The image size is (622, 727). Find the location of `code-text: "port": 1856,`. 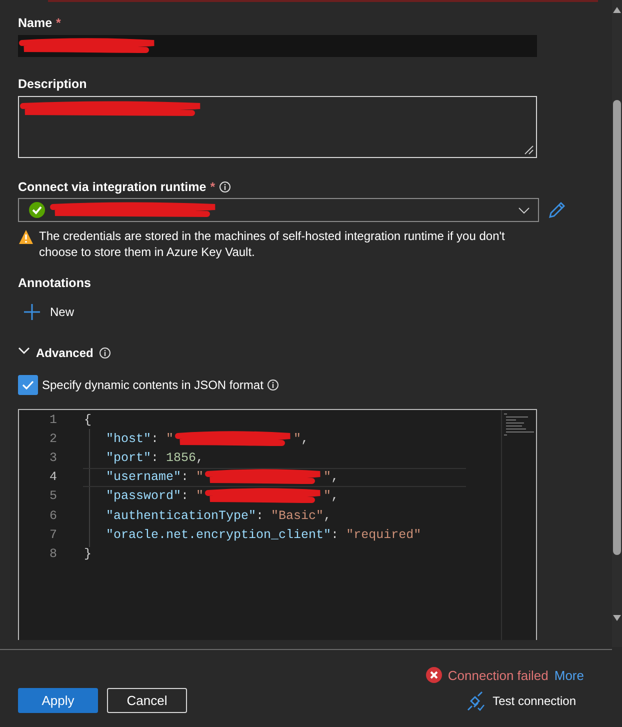

code-text: "port": 1856, is located at coordinates (155, 457).